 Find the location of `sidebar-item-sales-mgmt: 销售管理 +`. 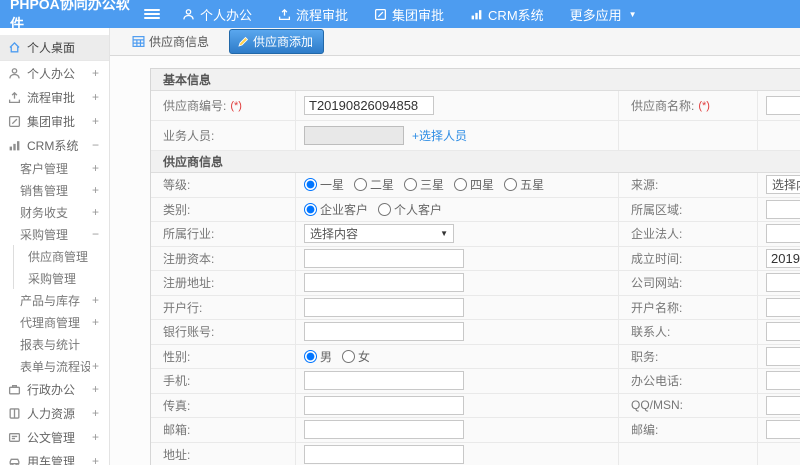

sidebar-item-sales-mgmt: 销售管理 + is located at coordinates (54, 190).